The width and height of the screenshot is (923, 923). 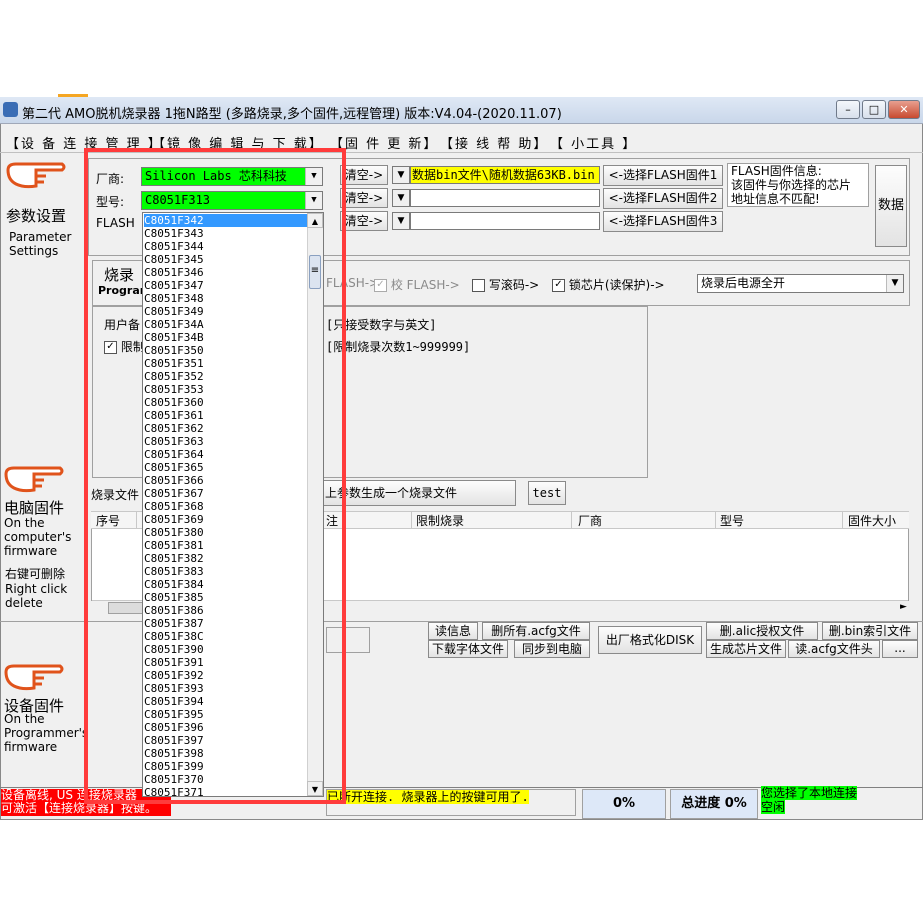 What do you see at coordinates (453, 631) in the screenshot?
I see `read-info-button: 读信息` at bounding box center [453, 631].